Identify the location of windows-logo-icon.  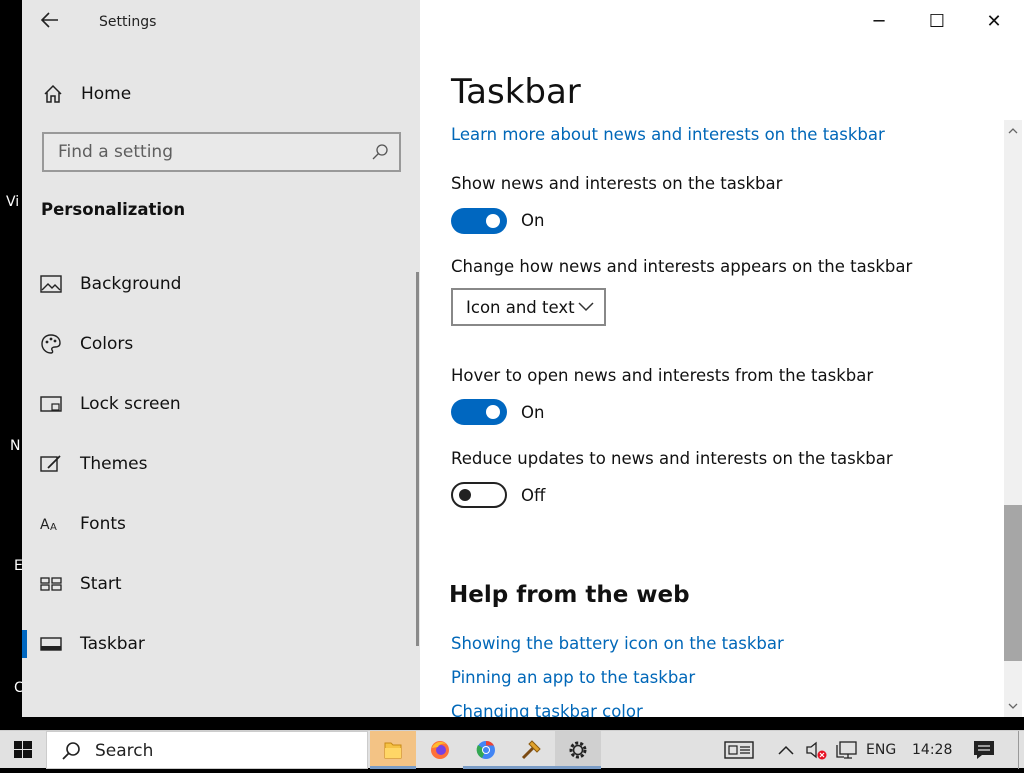
(23, 749).